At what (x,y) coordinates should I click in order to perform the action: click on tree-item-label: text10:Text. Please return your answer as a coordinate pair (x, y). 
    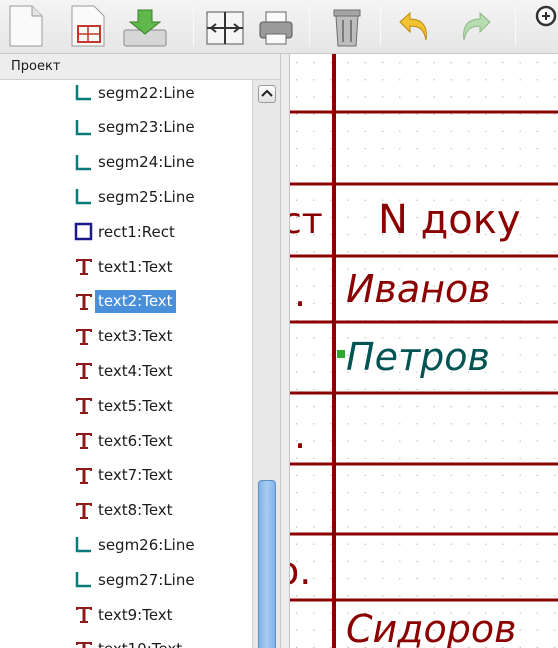
    Looking at the image, I should click on (140, 643).